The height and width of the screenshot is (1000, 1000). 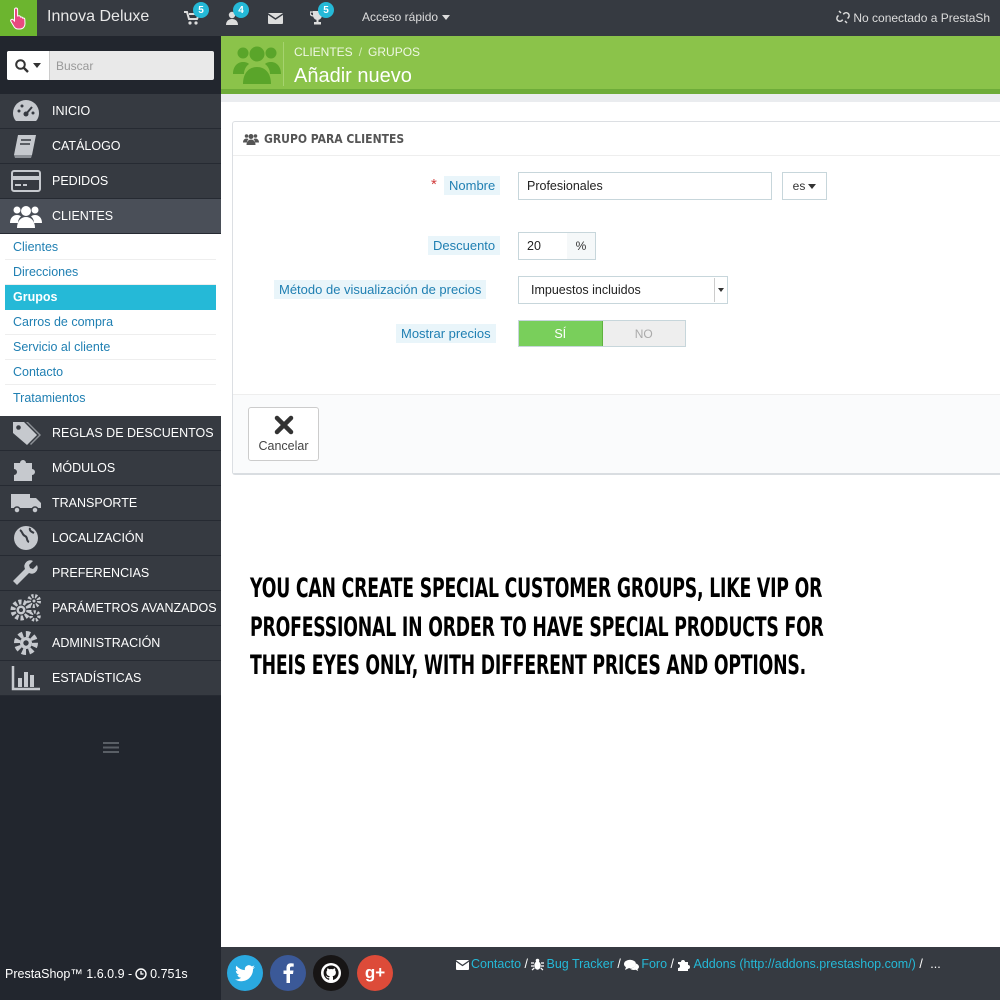 I want to click on show-prices-yes: SÍ, so click(x=561, y=333).